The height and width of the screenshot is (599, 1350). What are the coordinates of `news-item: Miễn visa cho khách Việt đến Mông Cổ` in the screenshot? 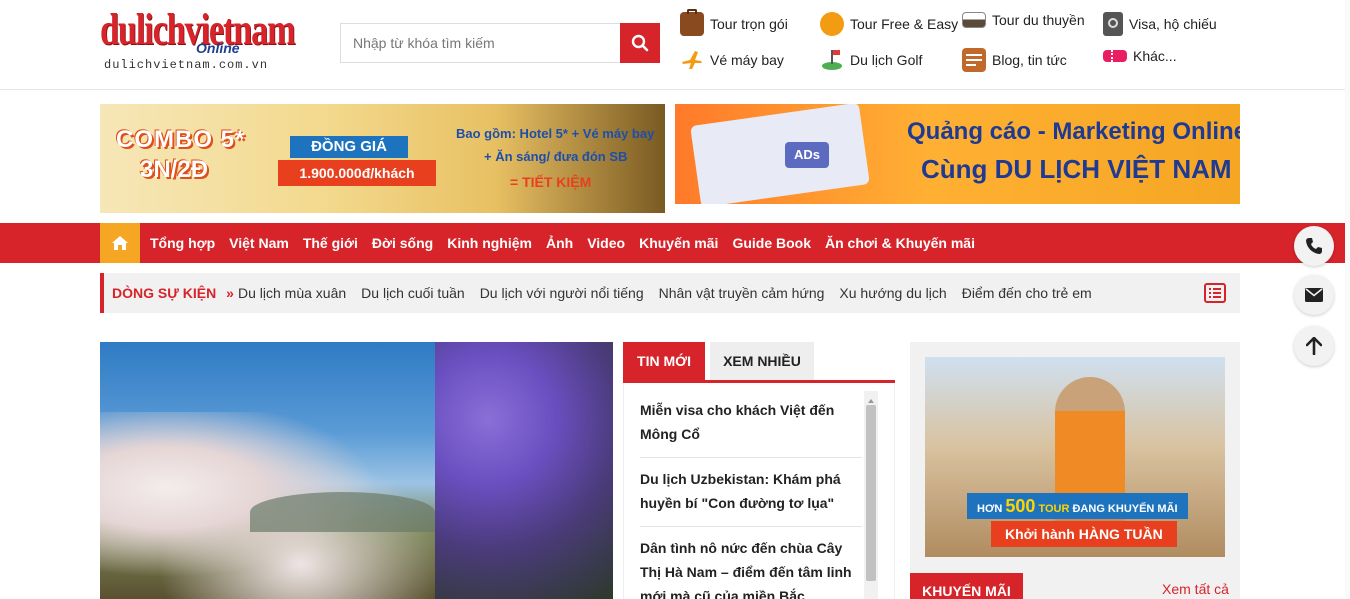 It's located at (751, 422).